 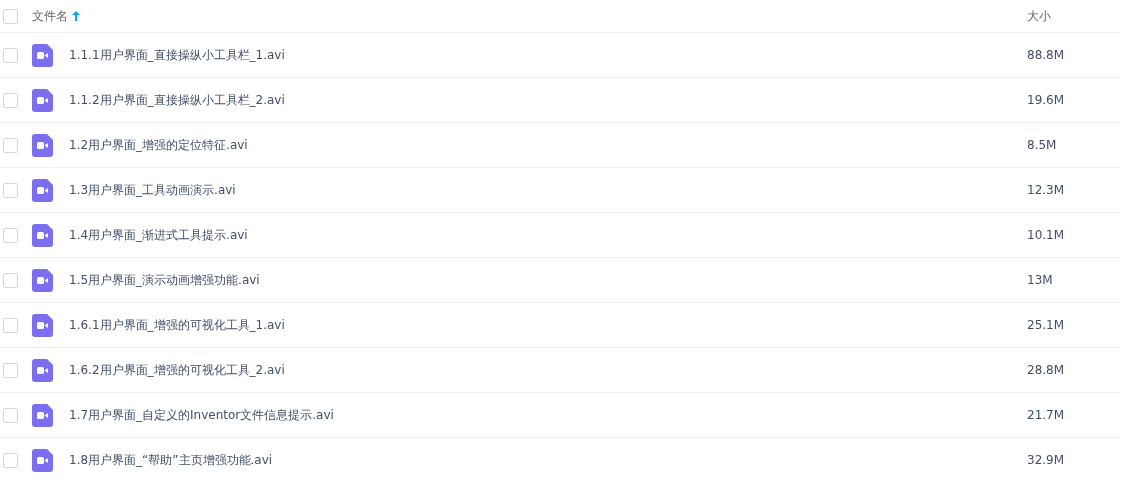 I want to click on size-column-header: 大小, so click(x=1074, y=16).